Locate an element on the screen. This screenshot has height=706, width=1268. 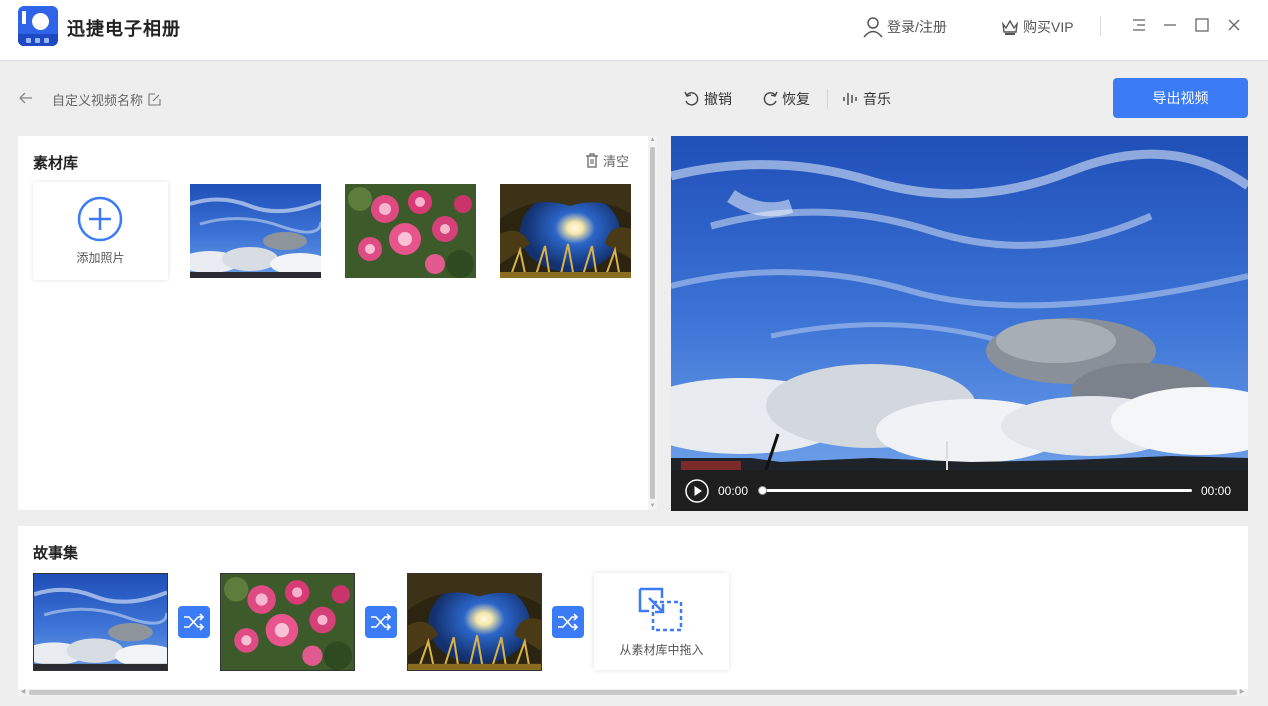
story-scroll-thumb is located at coordinates (633, 692).